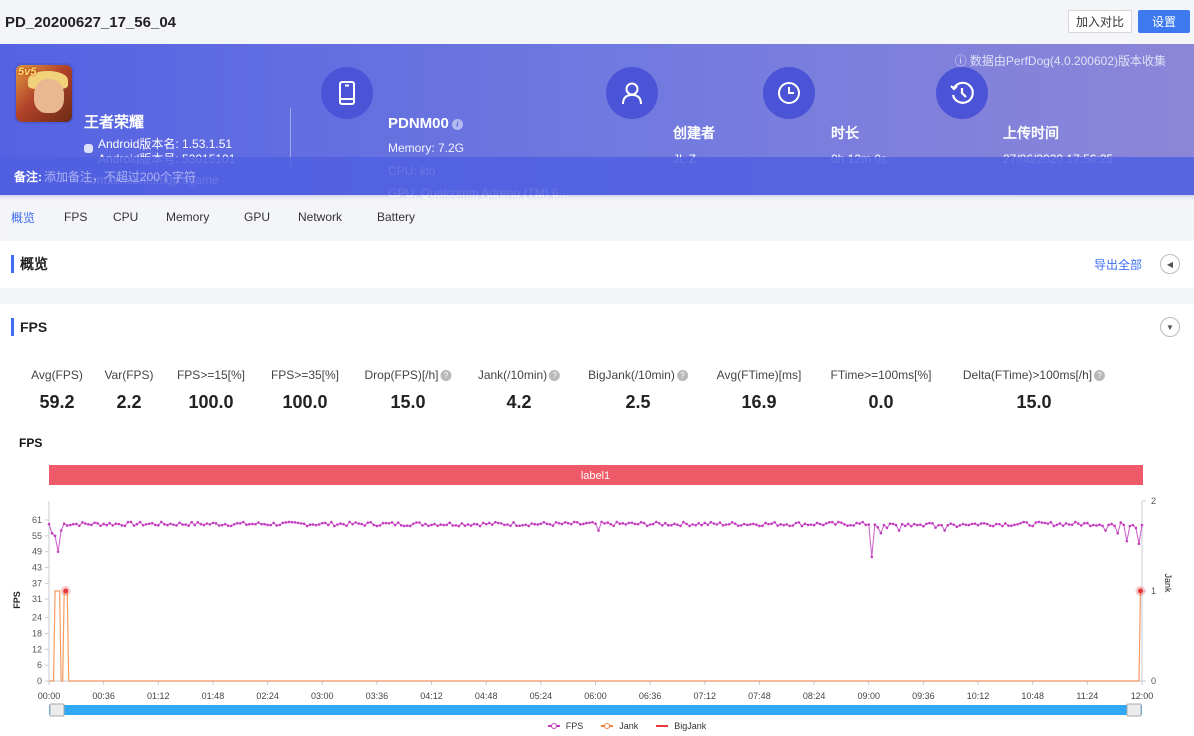 Image resolution: width=1194 pixels, height=736 pixels. I want to click on metric-label: FPS>=35[%], so click(305, 375).